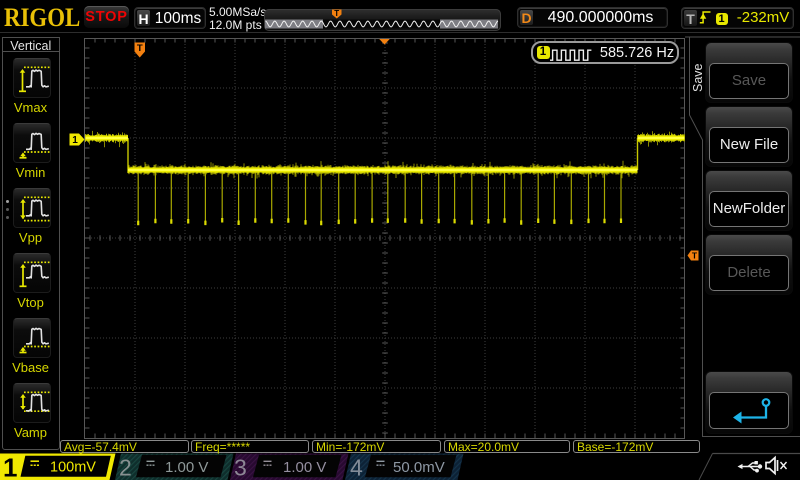 This screenshot has width=800, height=480. Describe the element at coordinates (356, 467) in the screenshot. I see `svg-text: 4` at that location.